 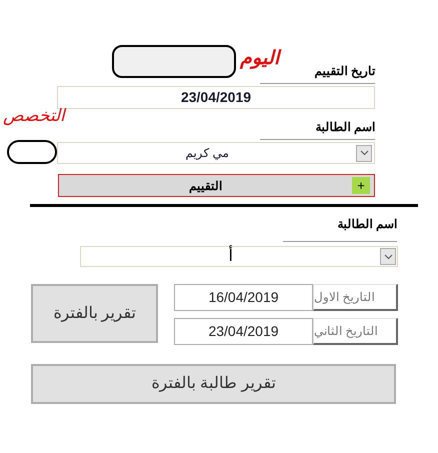 I want to click on period-report-button: تقرير بالفترة, so click(x=94, y=313).